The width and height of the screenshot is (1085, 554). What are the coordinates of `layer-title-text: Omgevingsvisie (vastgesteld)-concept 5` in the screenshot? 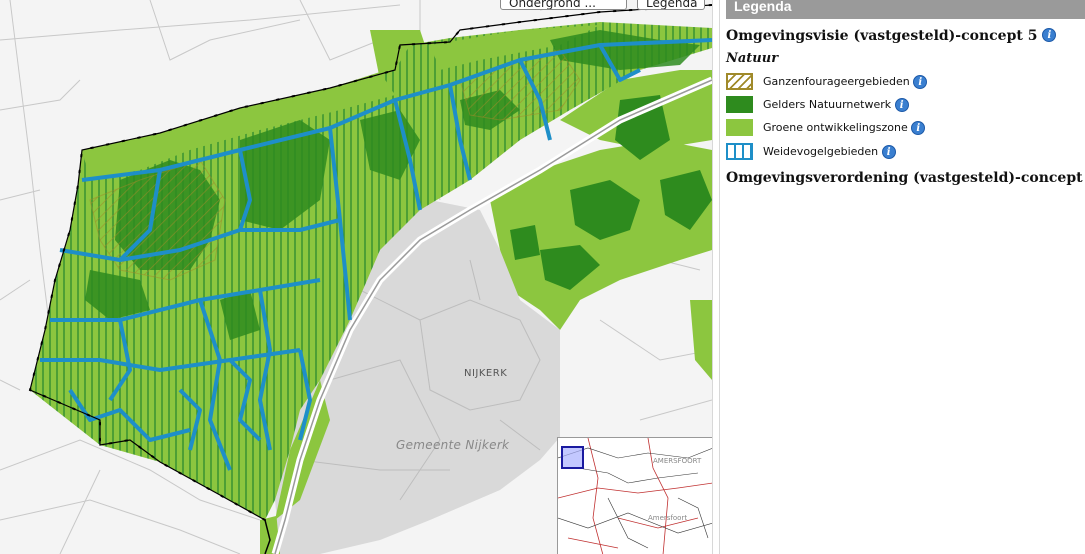 It's located at (882, 36).